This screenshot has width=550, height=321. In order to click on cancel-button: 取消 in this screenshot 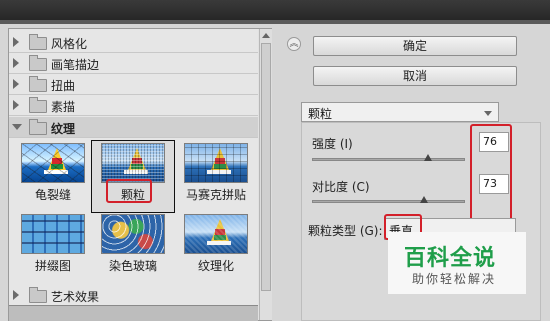, I will do `click(415, 76)`.